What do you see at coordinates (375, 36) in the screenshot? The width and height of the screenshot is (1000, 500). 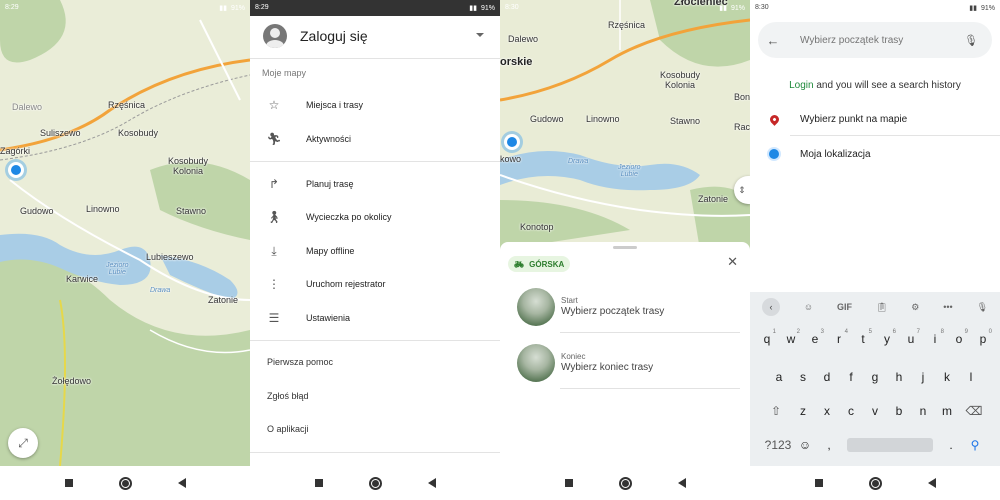 I see `login-header: Zaloguj się` at bounding box center [375, 36].